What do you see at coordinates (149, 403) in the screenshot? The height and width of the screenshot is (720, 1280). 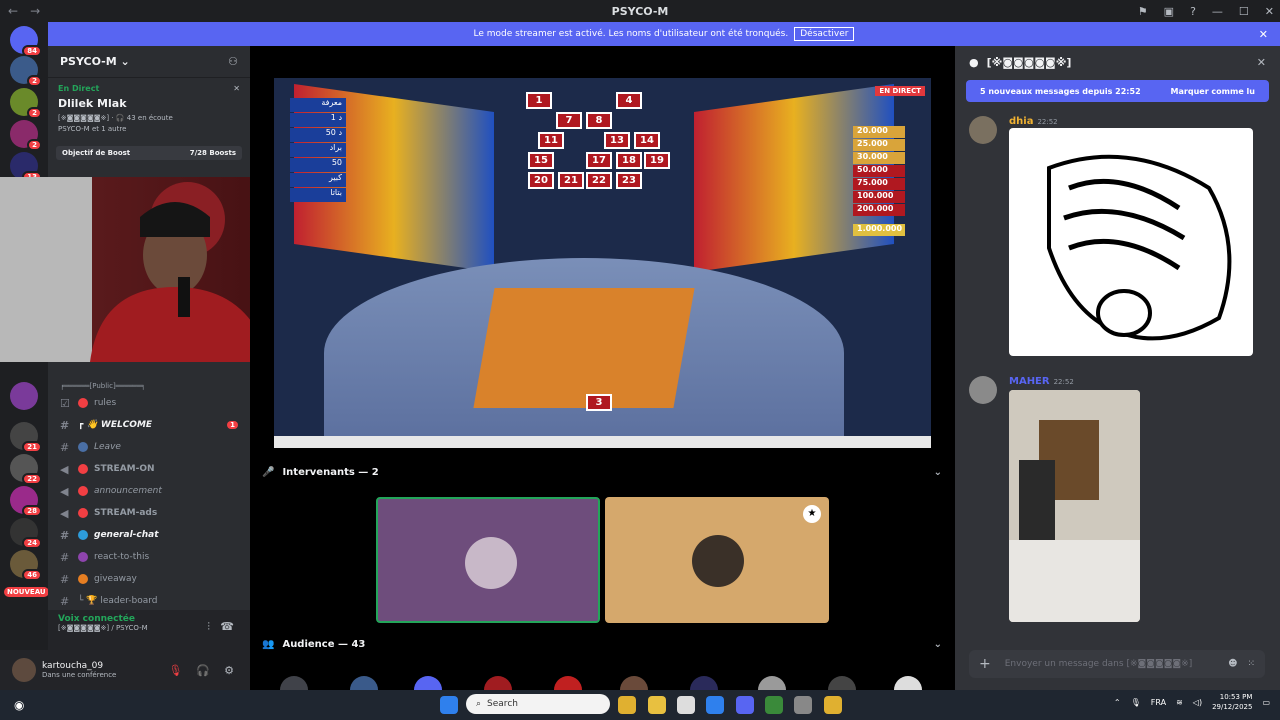 I see `channel-rules: ☑ rules` at bounding box center [149, 403].